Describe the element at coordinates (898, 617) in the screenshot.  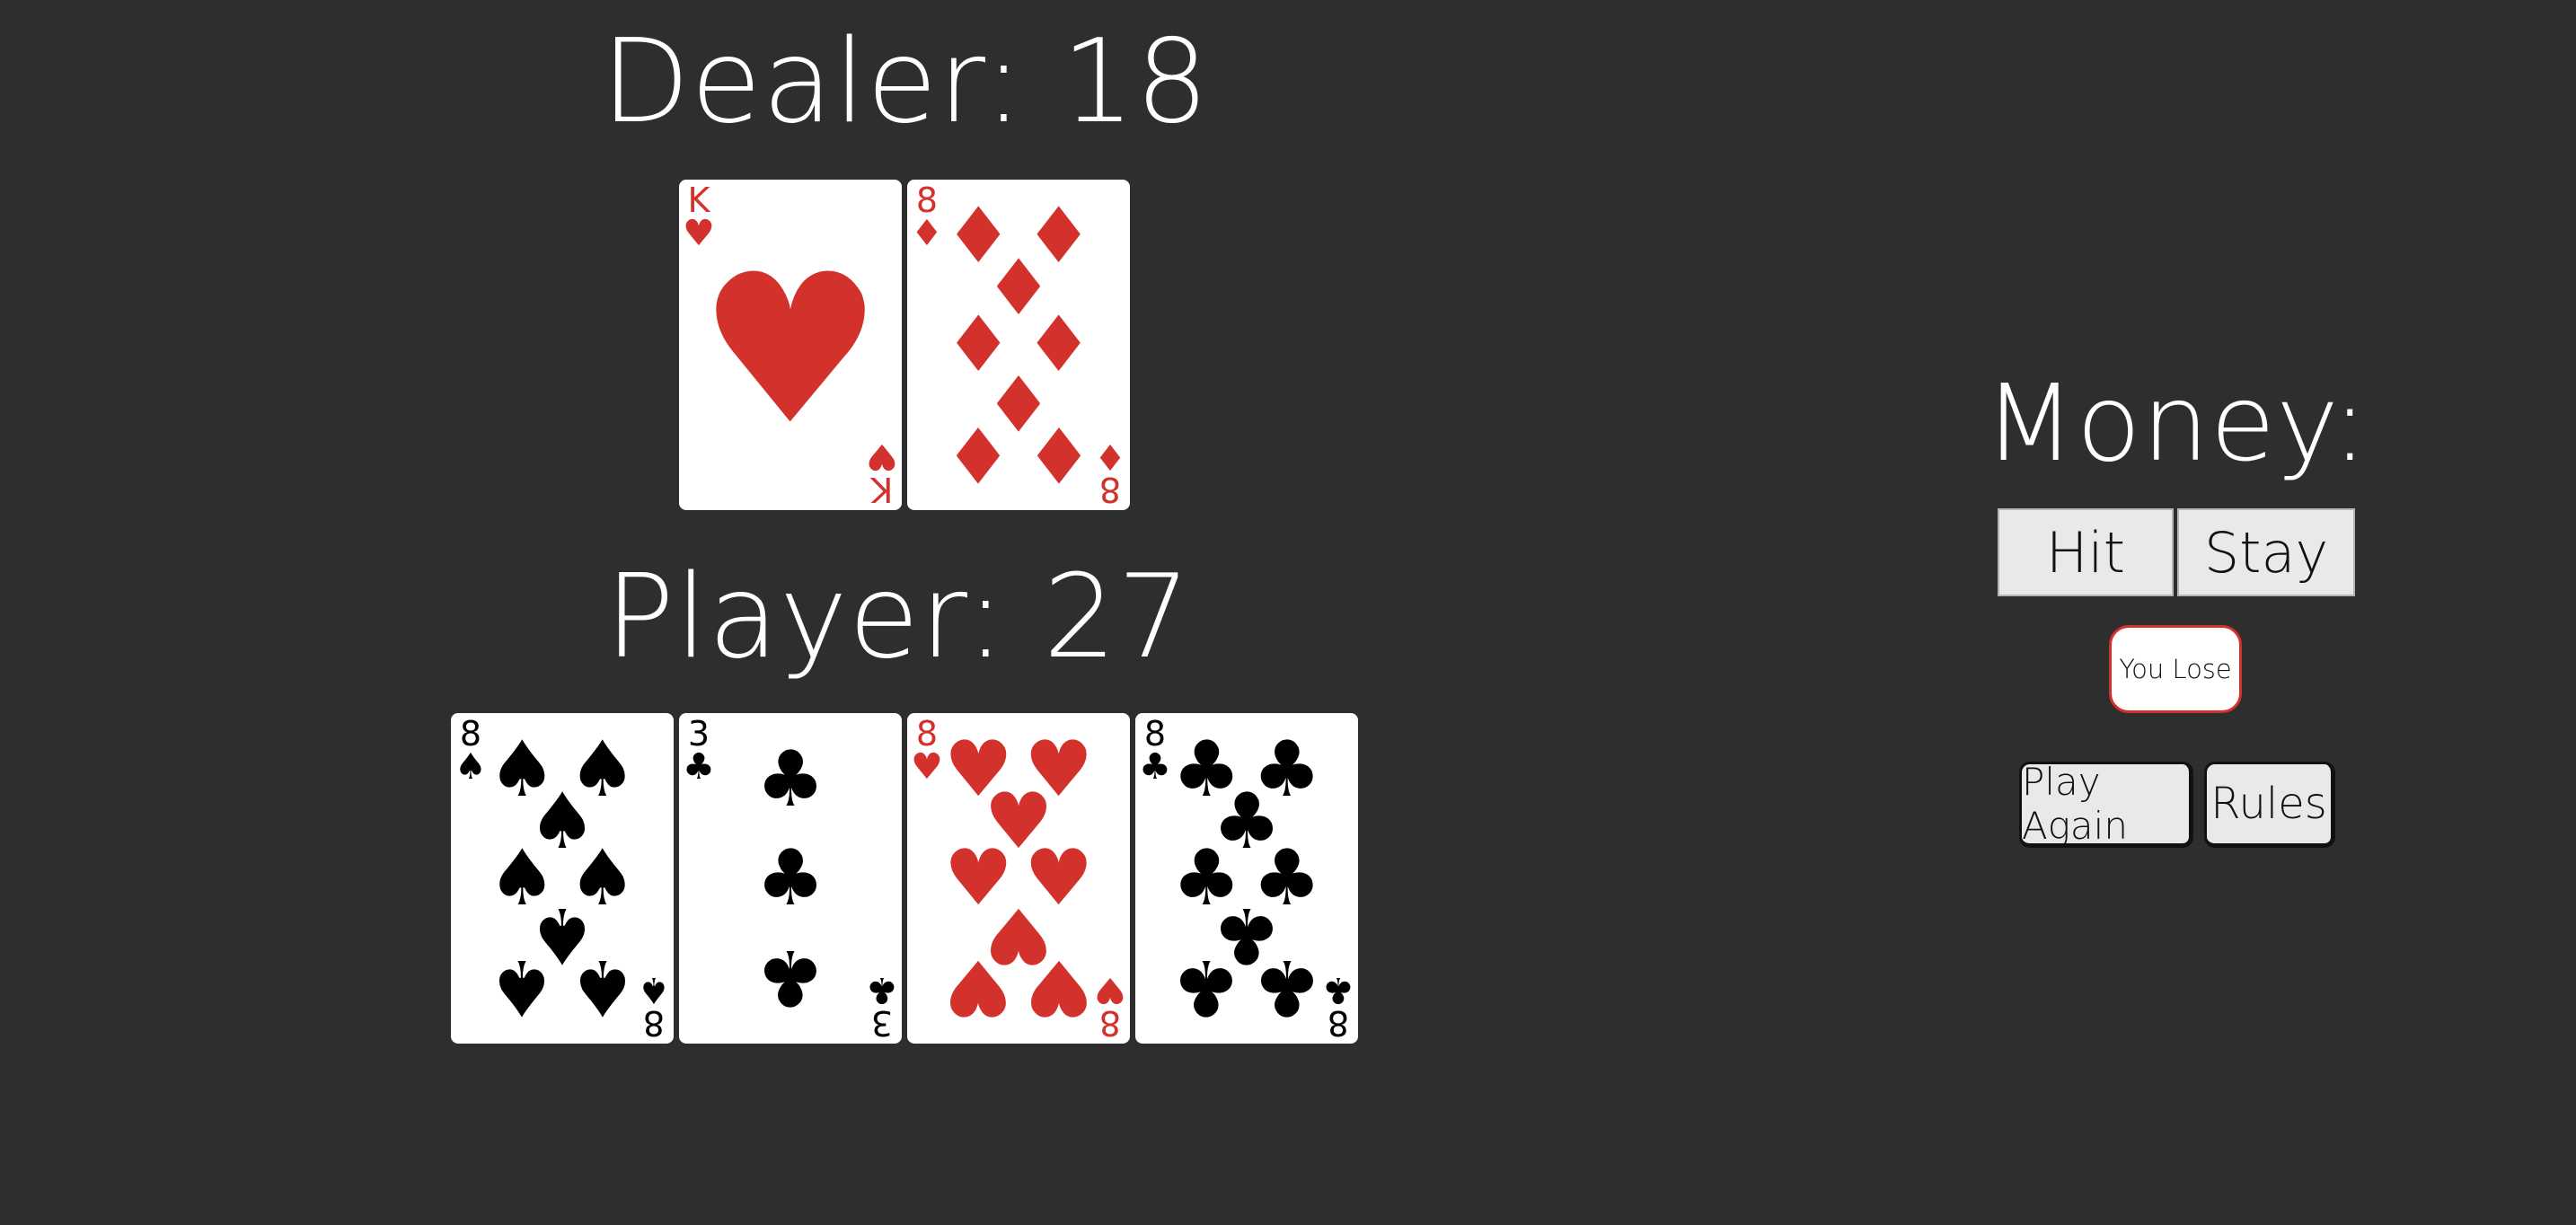
I see `player-score-label: Player: 27` at that location.